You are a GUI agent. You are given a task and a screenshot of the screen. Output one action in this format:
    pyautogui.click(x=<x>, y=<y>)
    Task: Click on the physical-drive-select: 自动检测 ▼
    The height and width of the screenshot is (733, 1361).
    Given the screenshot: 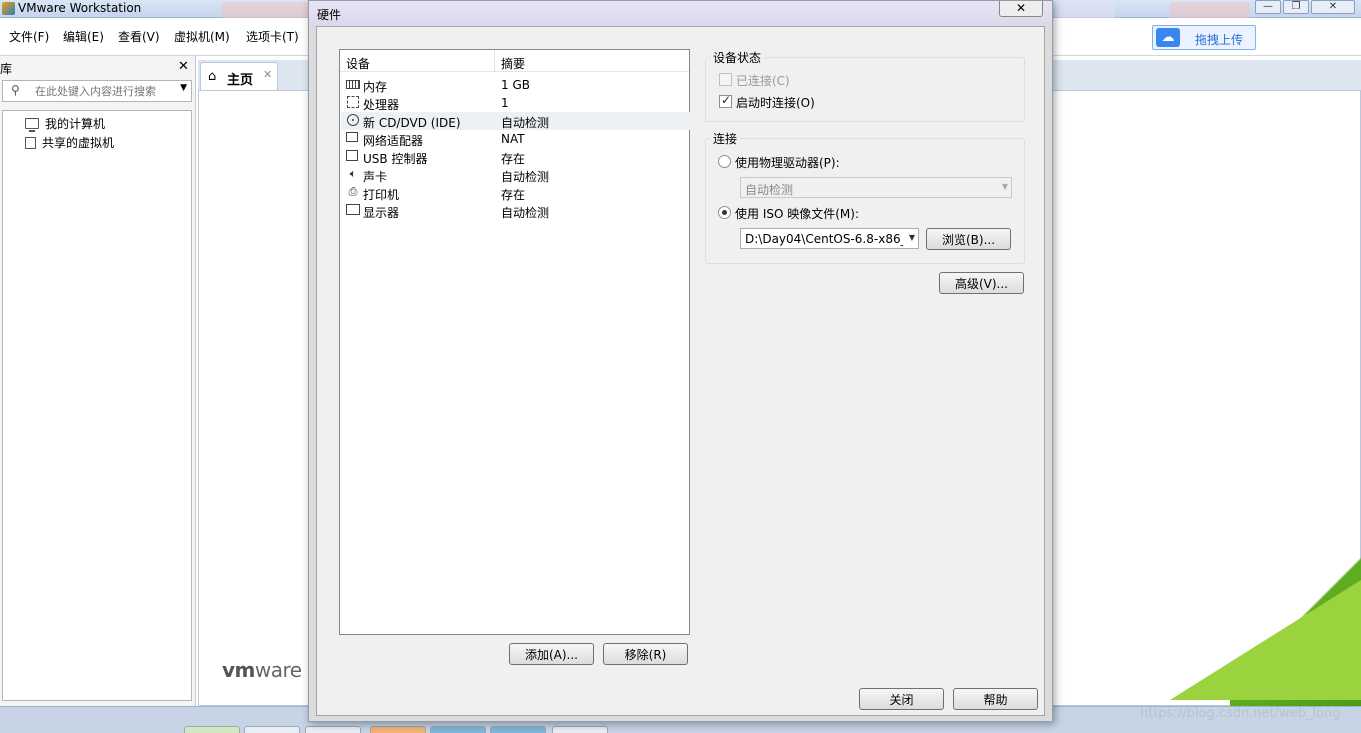 What is the action you would take?
    pyautogui.click(x=876, y=187)
    